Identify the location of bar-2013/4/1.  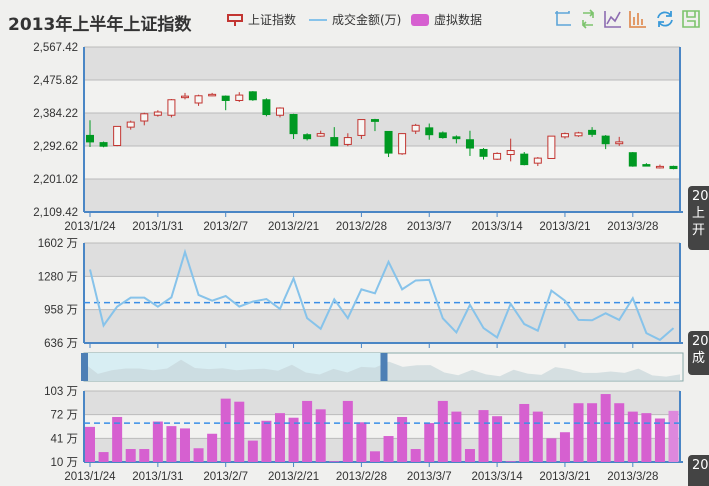
(659, 440).